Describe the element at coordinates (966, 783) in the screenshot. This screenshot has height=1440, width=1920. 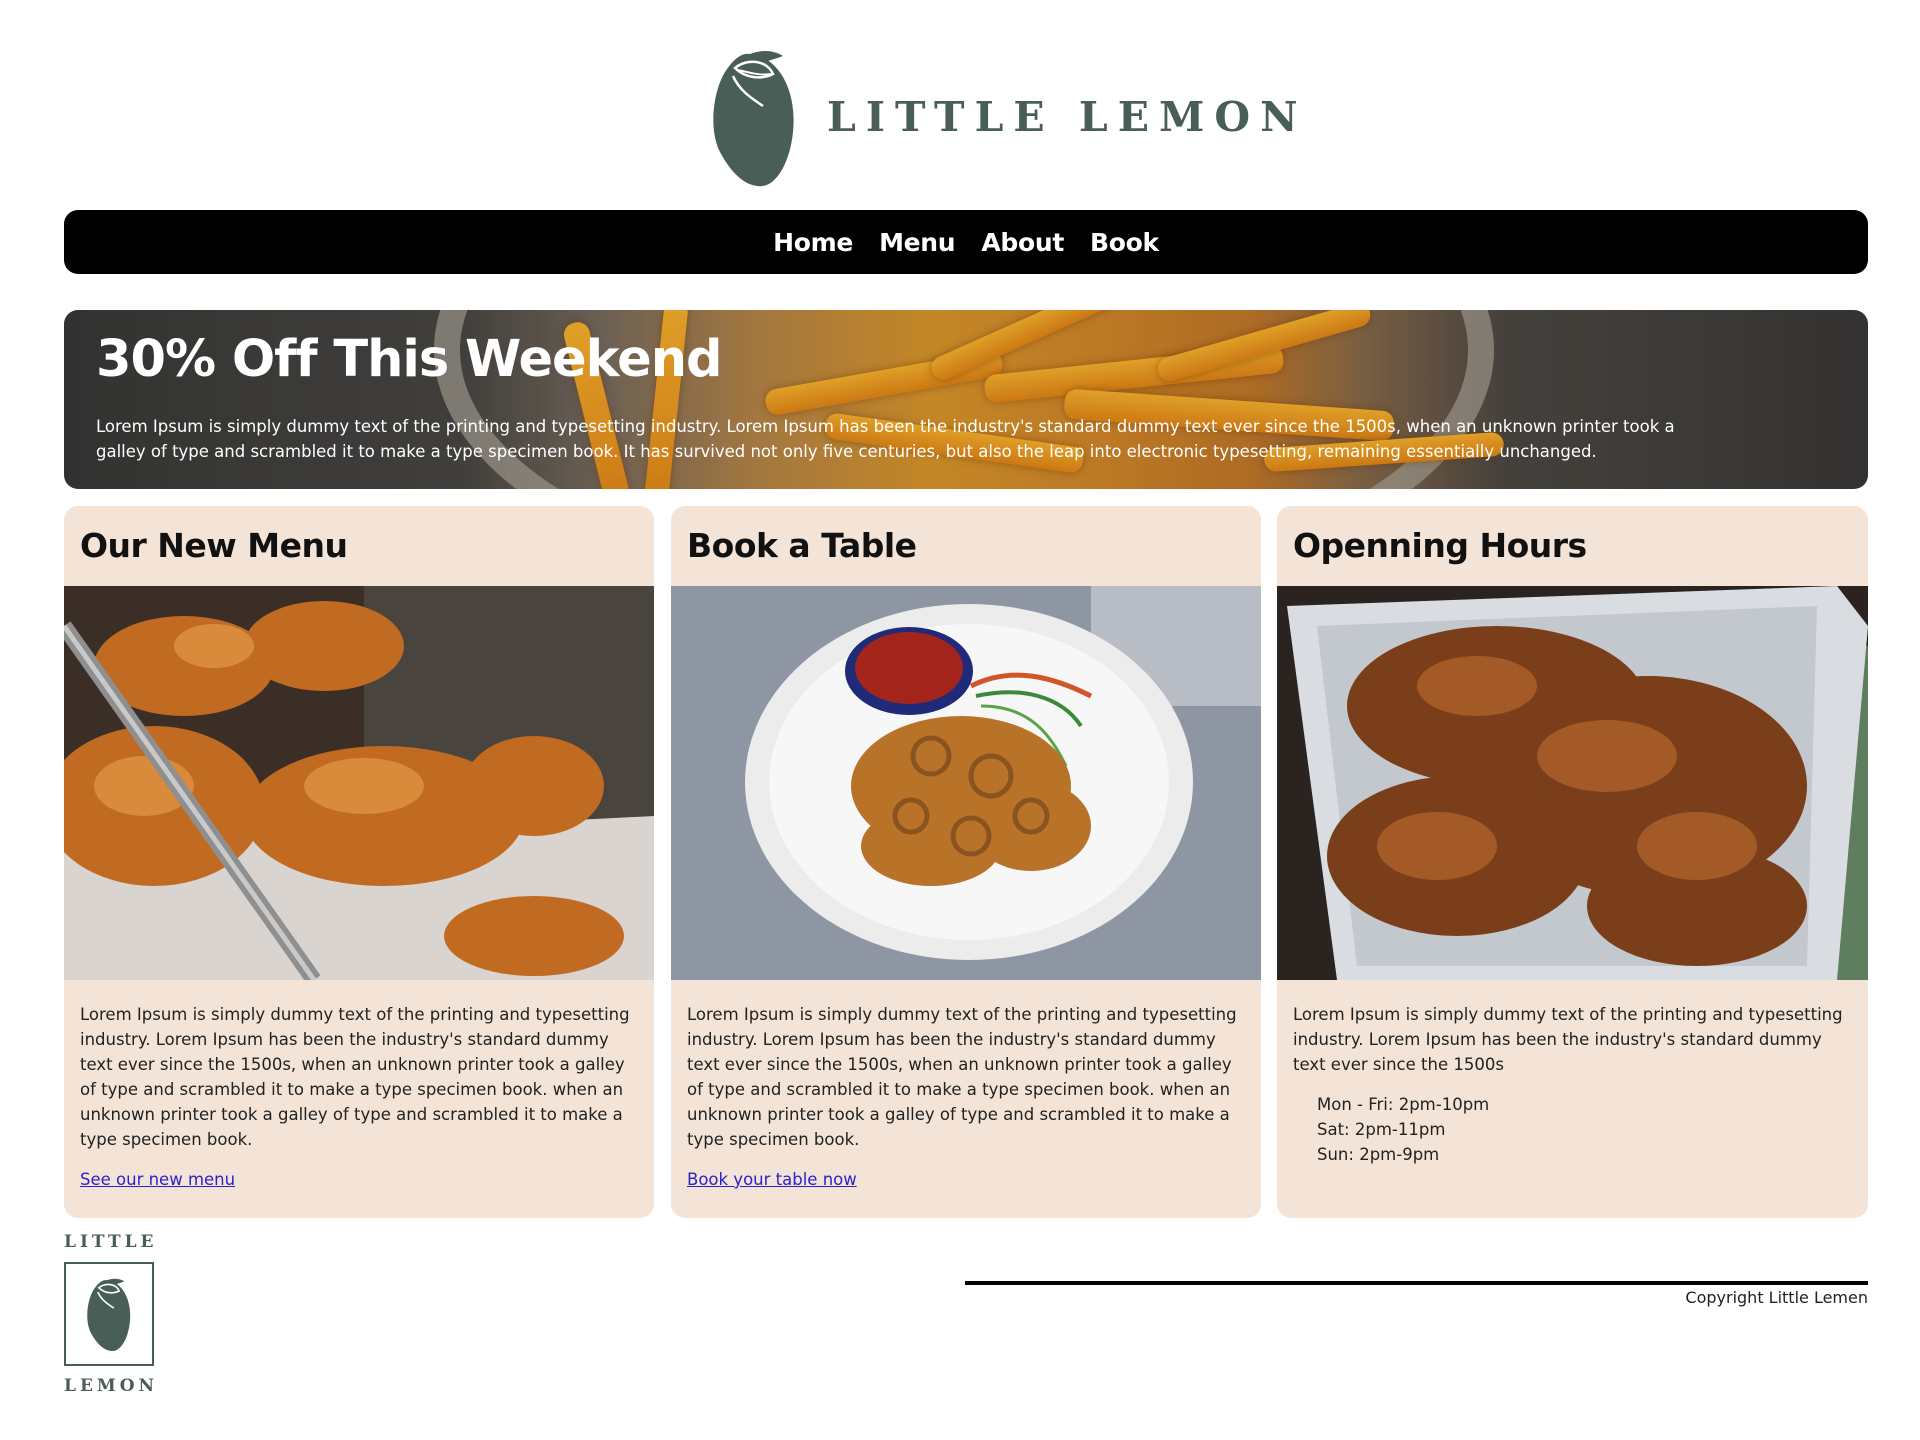
I see `fried-calamari-photo` at that location.